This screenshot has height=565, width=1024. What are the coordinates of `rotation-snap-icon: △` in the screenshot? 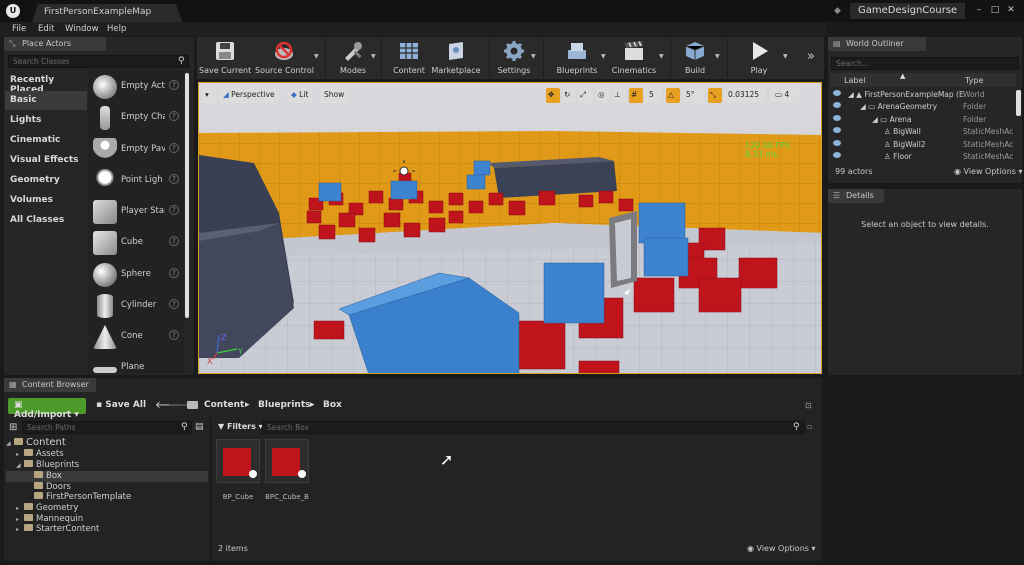 It's located at (673, 95).